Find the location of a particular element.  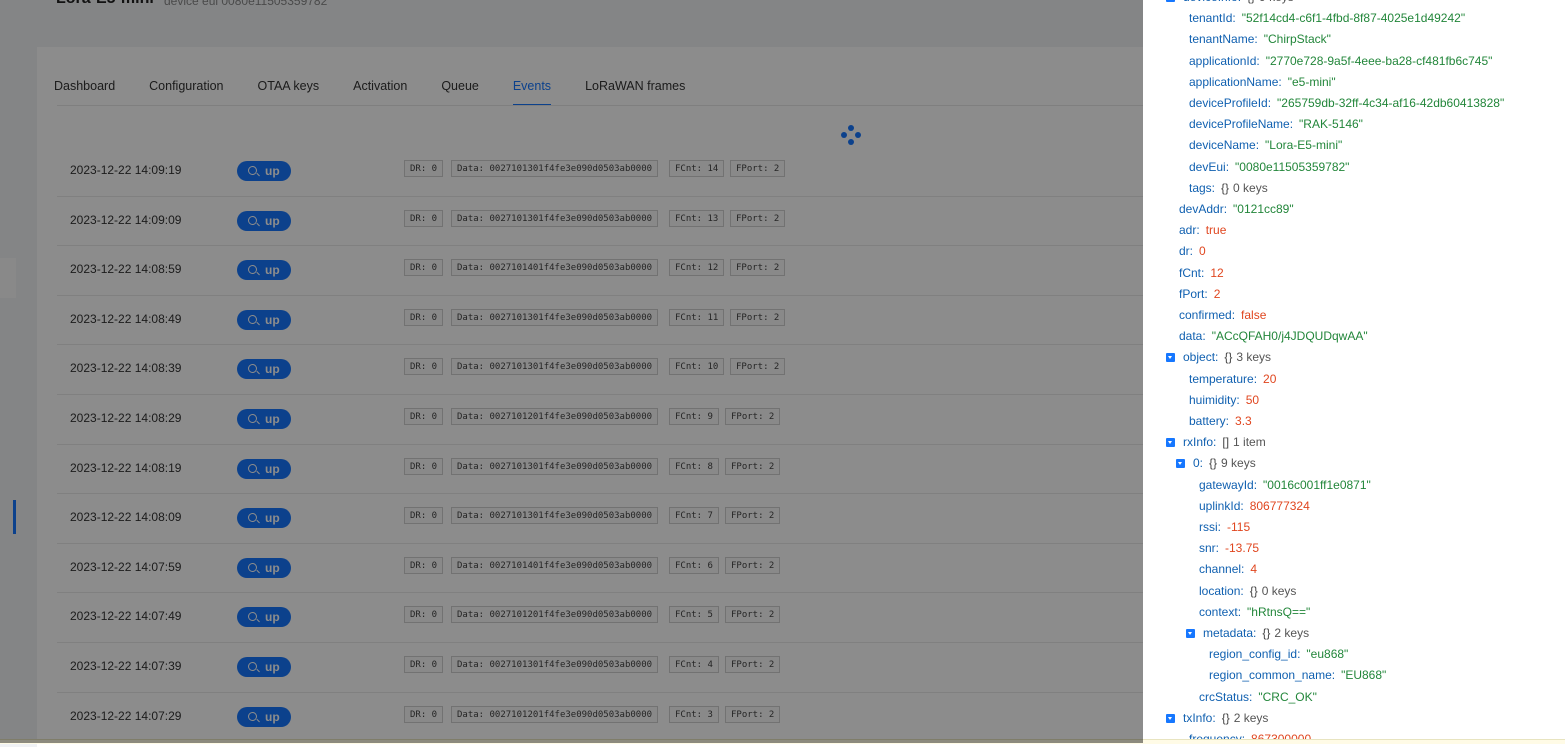

json-line: dr: 0 is located at coordinates (1192, 251).